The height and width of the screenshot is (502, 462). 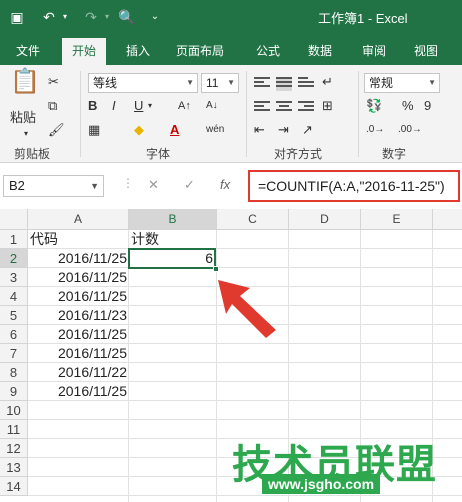 I want to click on row-header-14: 14, so click(x=14, y=486).